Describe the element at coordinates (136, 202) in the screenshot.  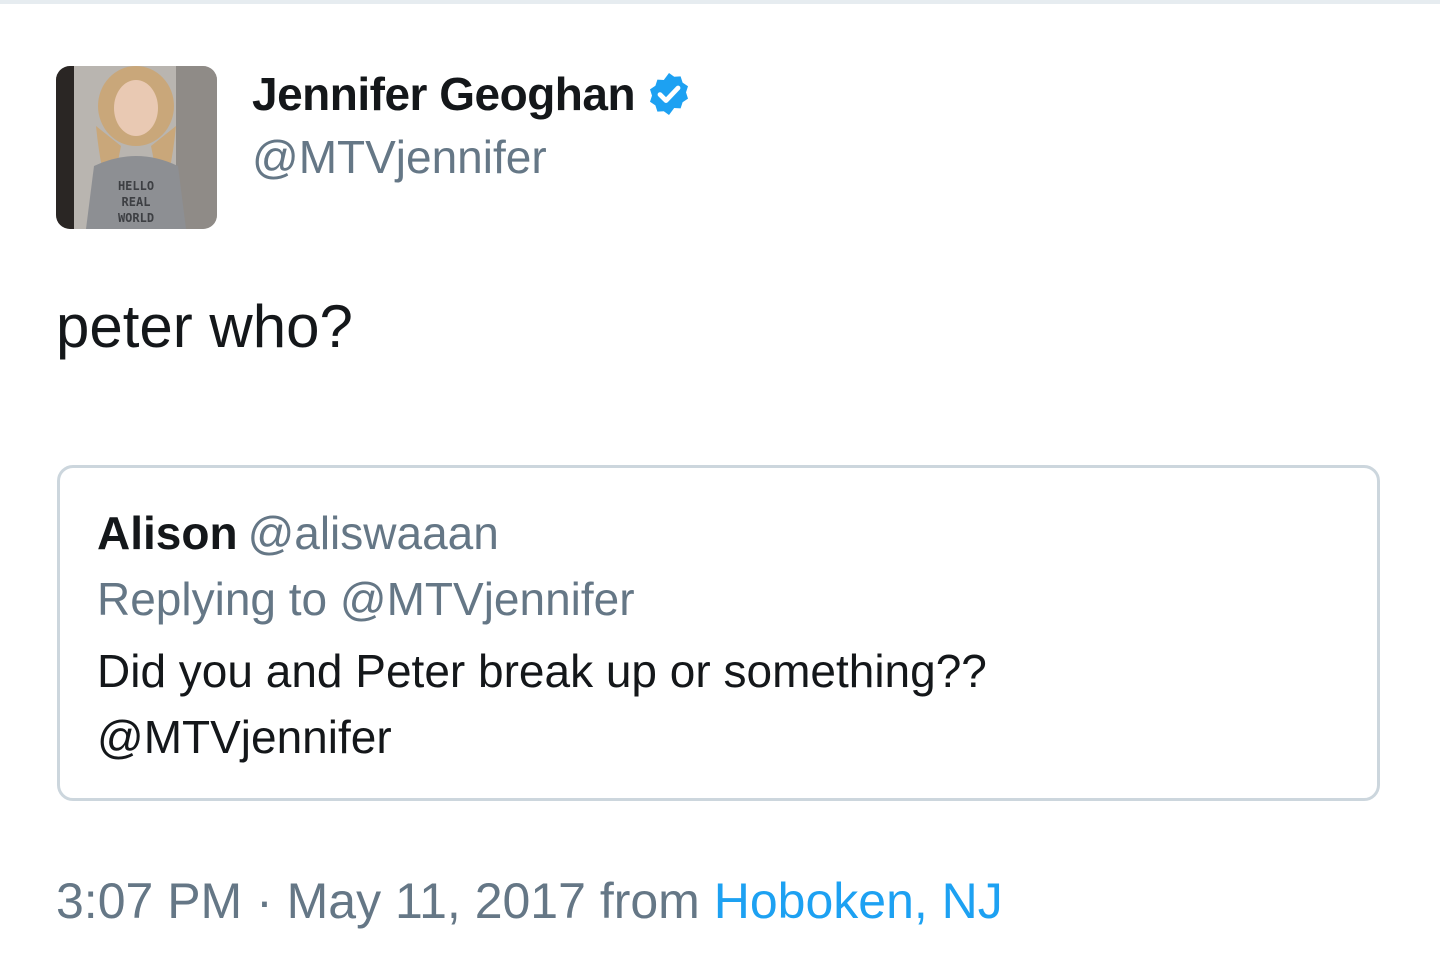
I see `avatar-shirt-text-2: REAL` at that location.